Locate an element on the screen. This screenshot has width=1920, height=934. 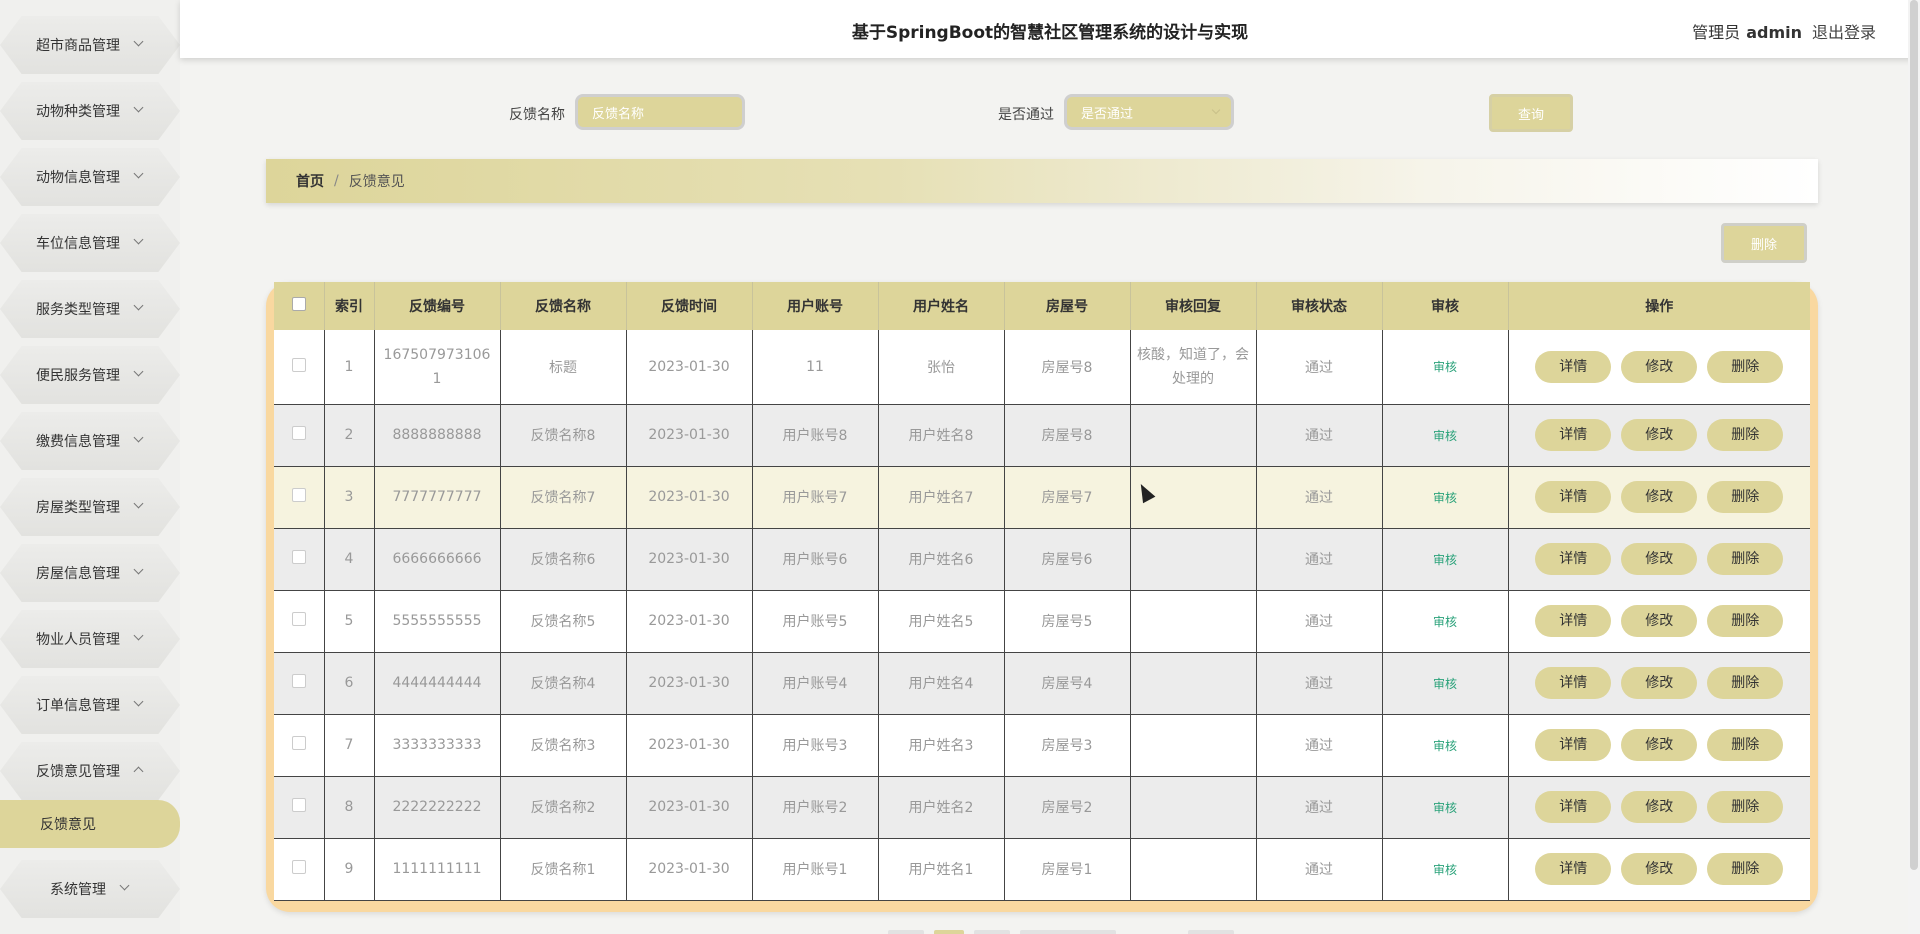
sidebar-item-orders: 订单信息管理 is located at coordinates (90, 705).